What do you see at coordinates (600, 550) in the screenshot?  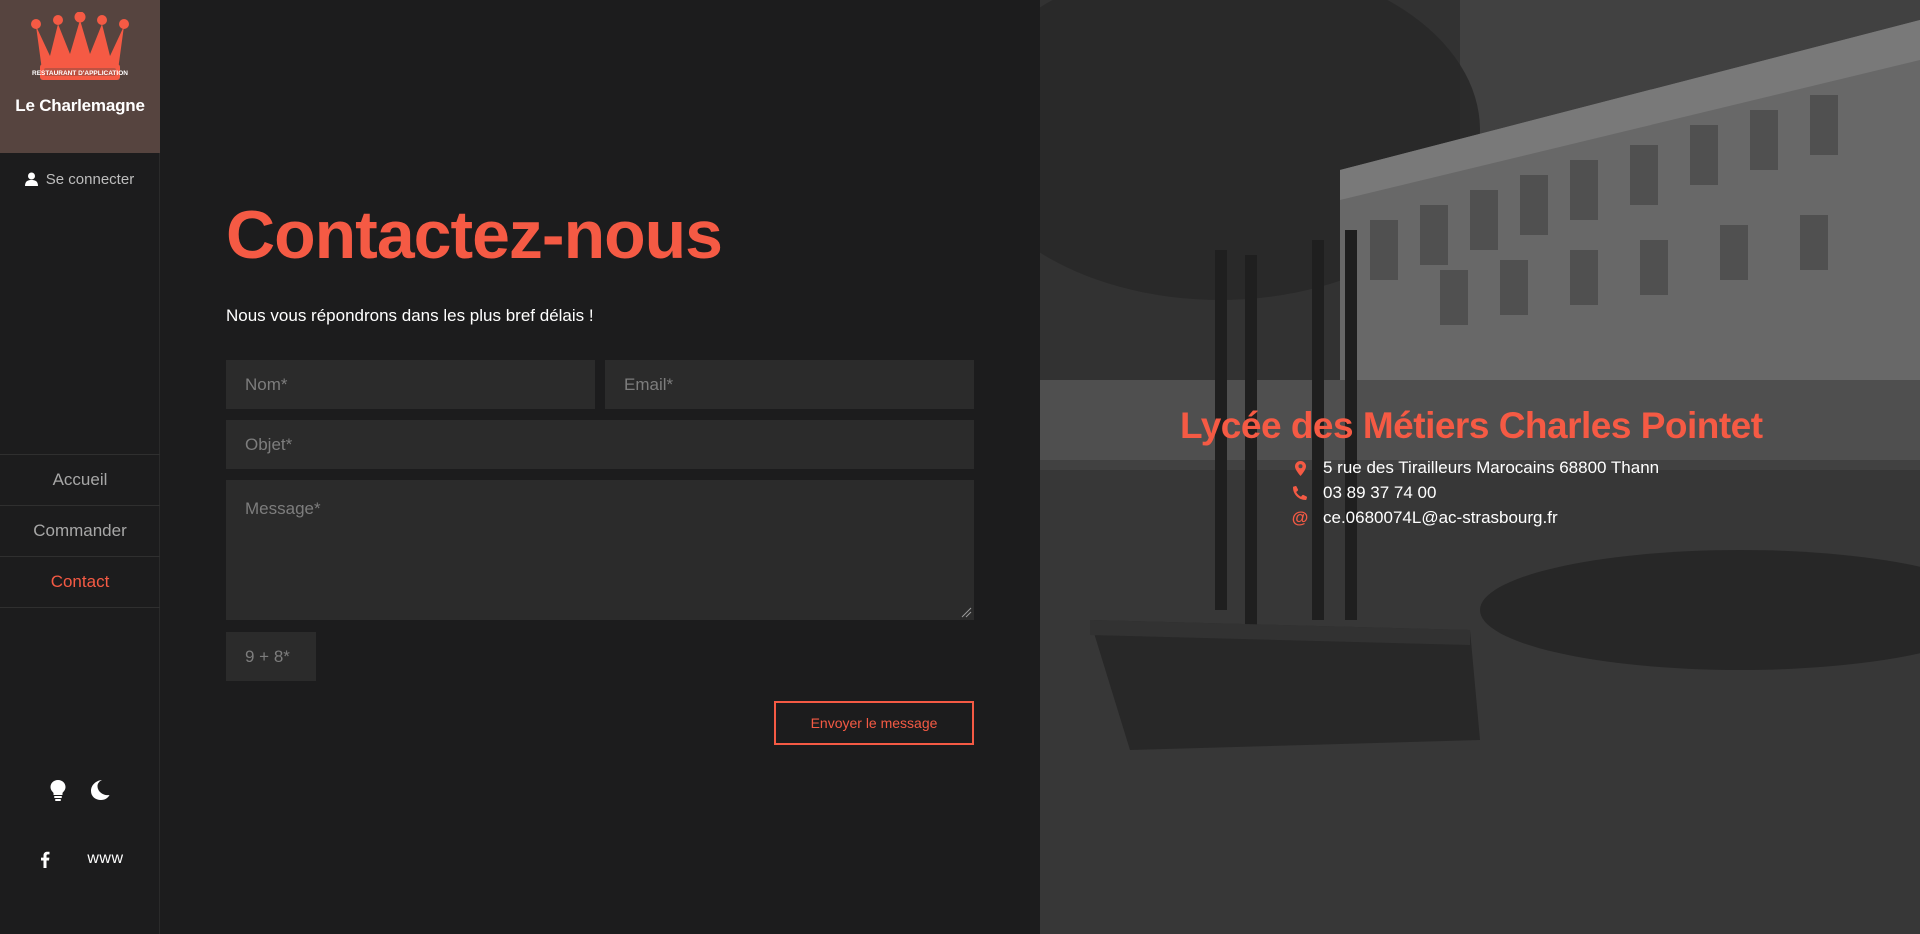 I see `message-field` at bounding box center [600, 550].